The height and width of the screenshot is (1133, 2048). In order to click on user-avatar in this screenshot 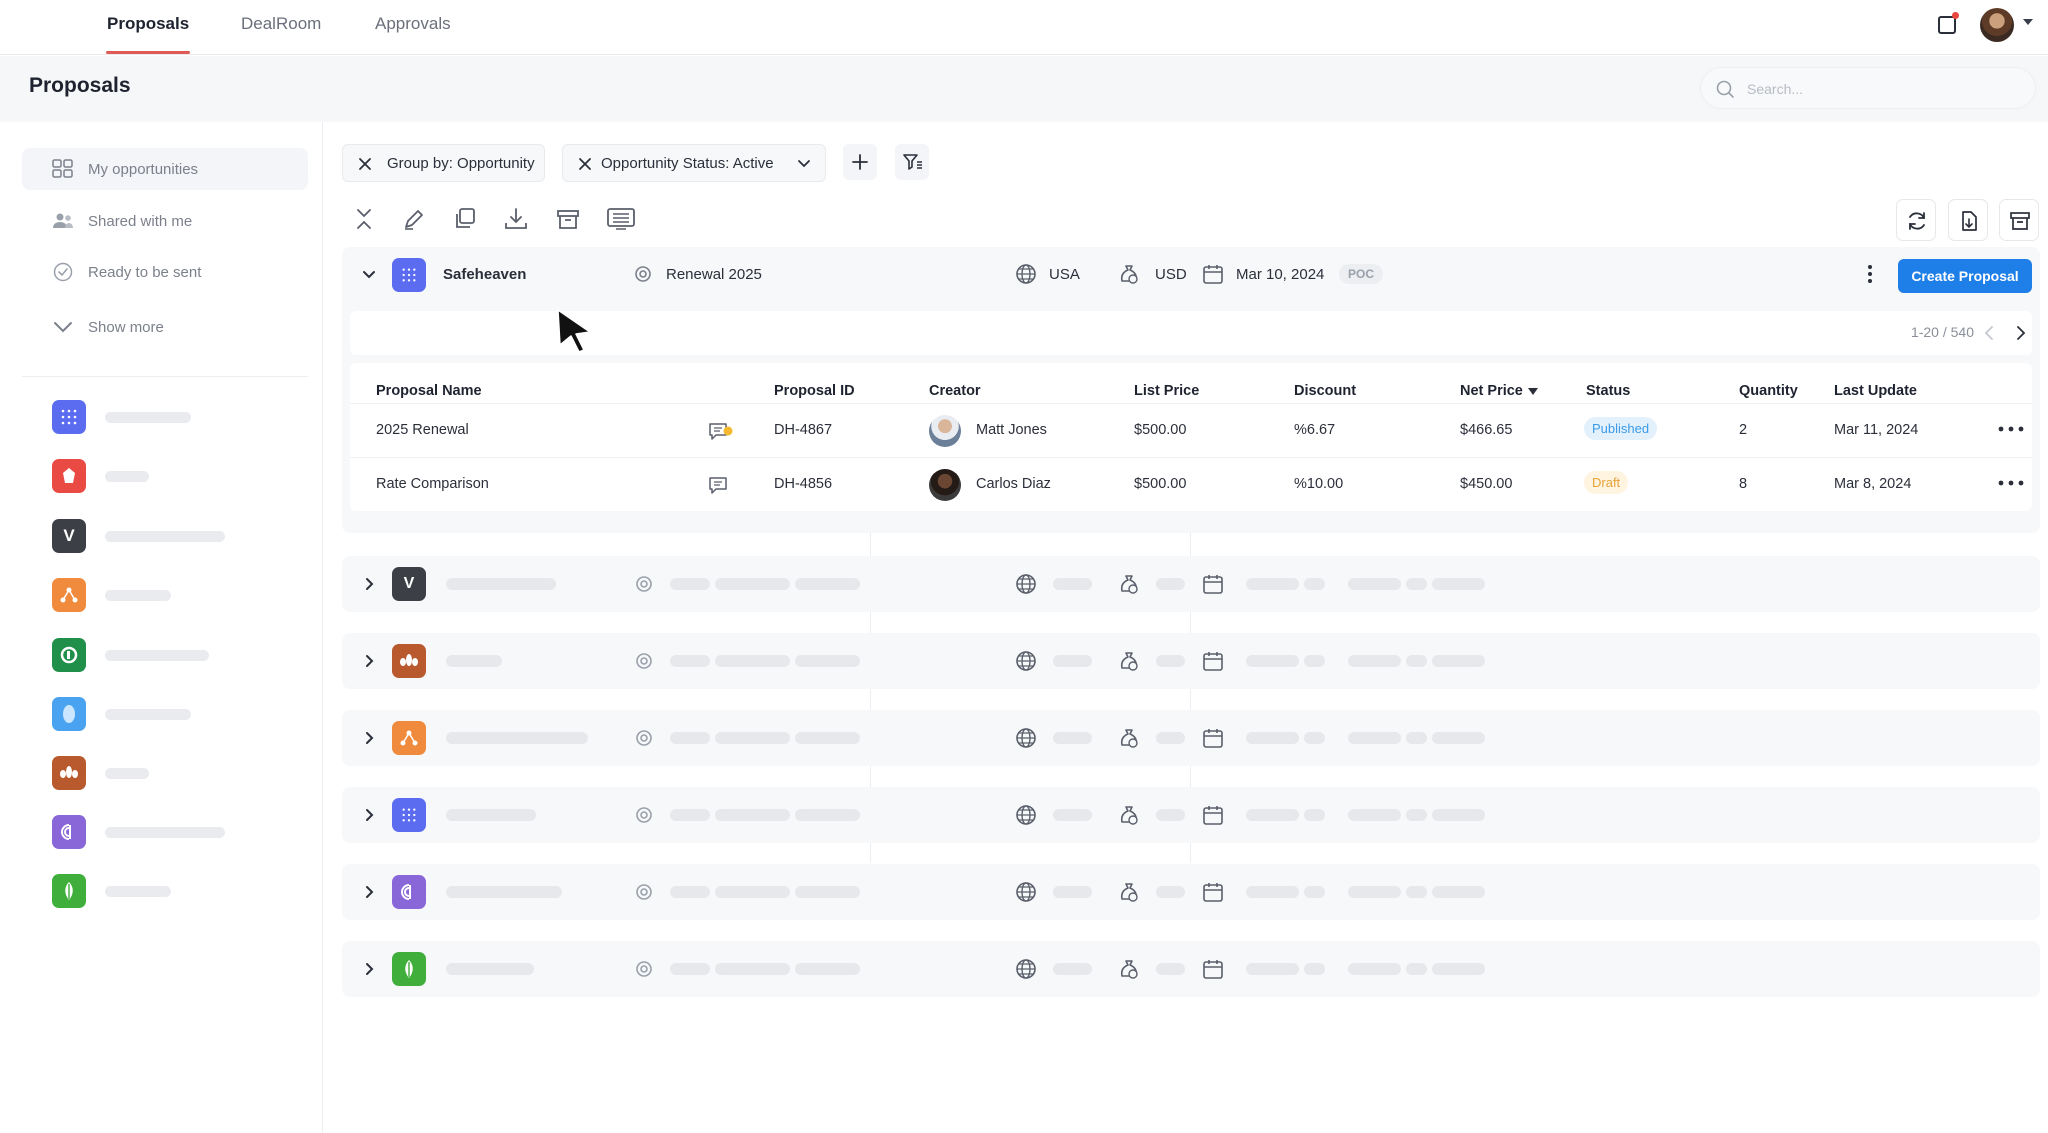, I will do `click(1997, 25)`.